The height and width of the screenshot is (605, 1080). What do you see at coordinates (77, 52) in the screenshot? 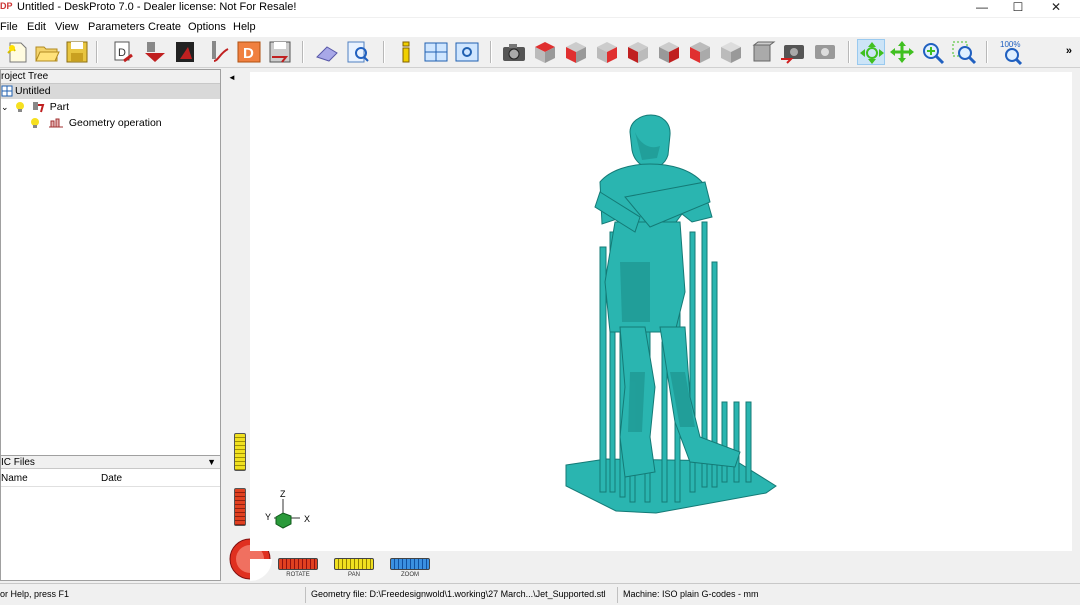
I see `save-project-button` at bounding box center [77, 52].